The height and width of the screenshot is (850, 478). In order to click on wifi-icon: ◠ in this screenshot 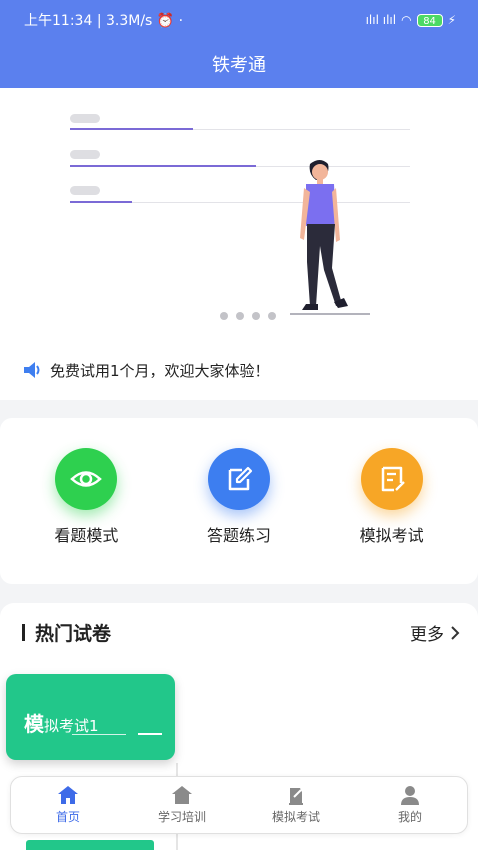, I will do `click(406, 20)`.